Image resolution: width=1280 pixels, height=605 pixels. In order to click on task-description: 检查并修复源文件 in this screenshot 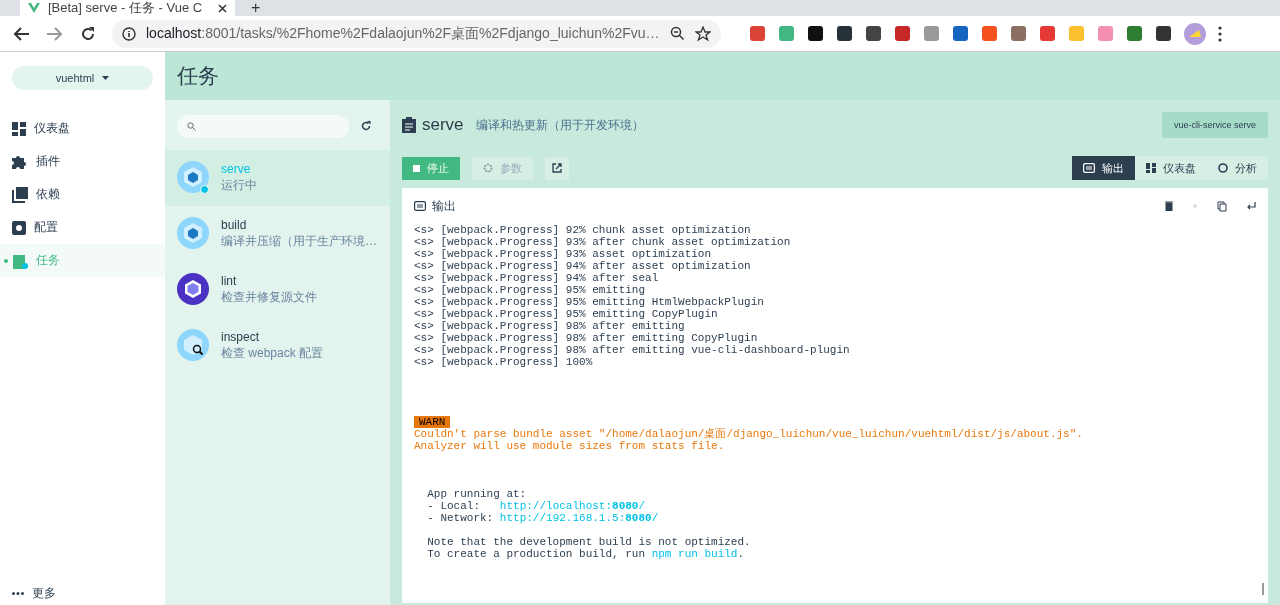, I will do `click(269, 297)`.